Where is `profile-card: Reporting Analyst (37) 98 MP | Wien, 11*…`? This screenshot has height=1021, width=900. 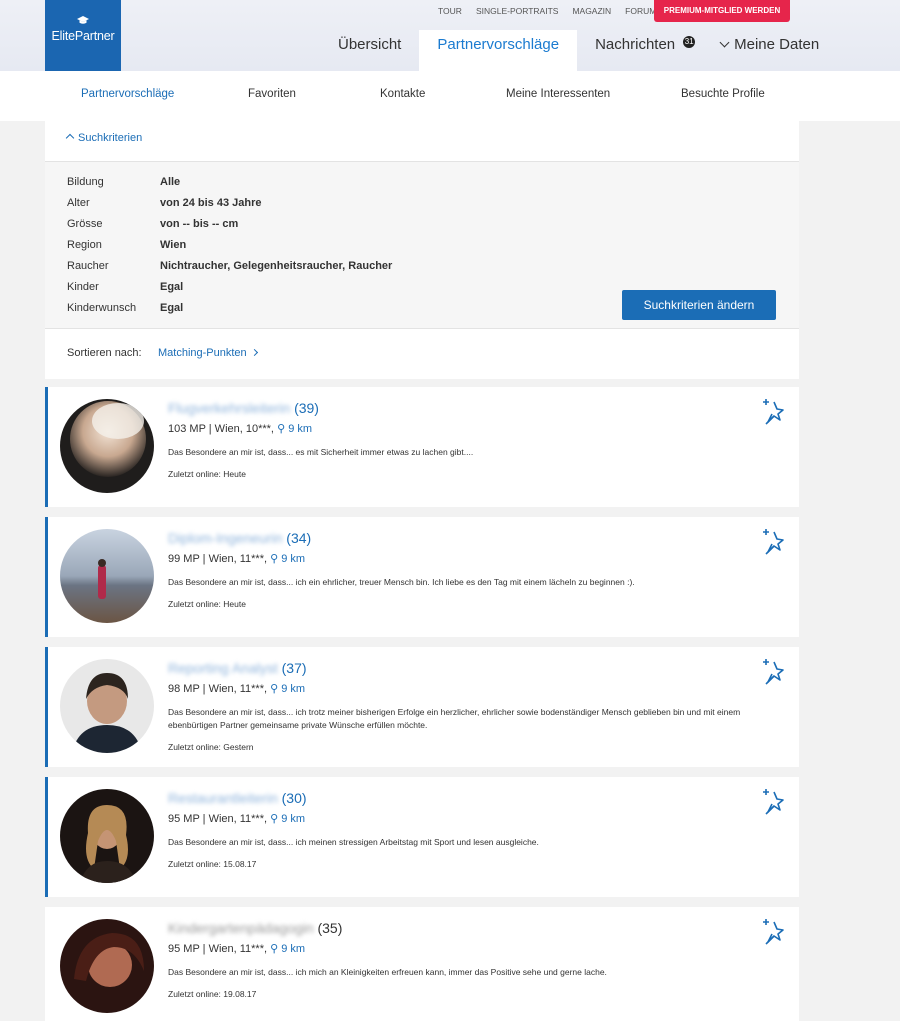 profile-card: Reporting Analyst (37) 98 MP | Wien, 11*… is located at coordinates (422, 707).